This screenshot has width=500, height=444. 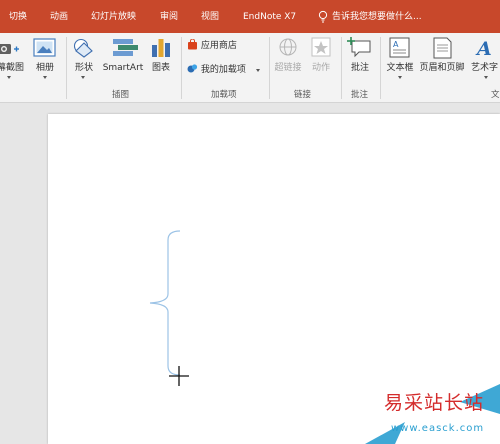 What do you see at coordinates (12, 68) in the screenshot?
I see `screenshot-label: 屏幕截图` at bounding box center [12, 68].